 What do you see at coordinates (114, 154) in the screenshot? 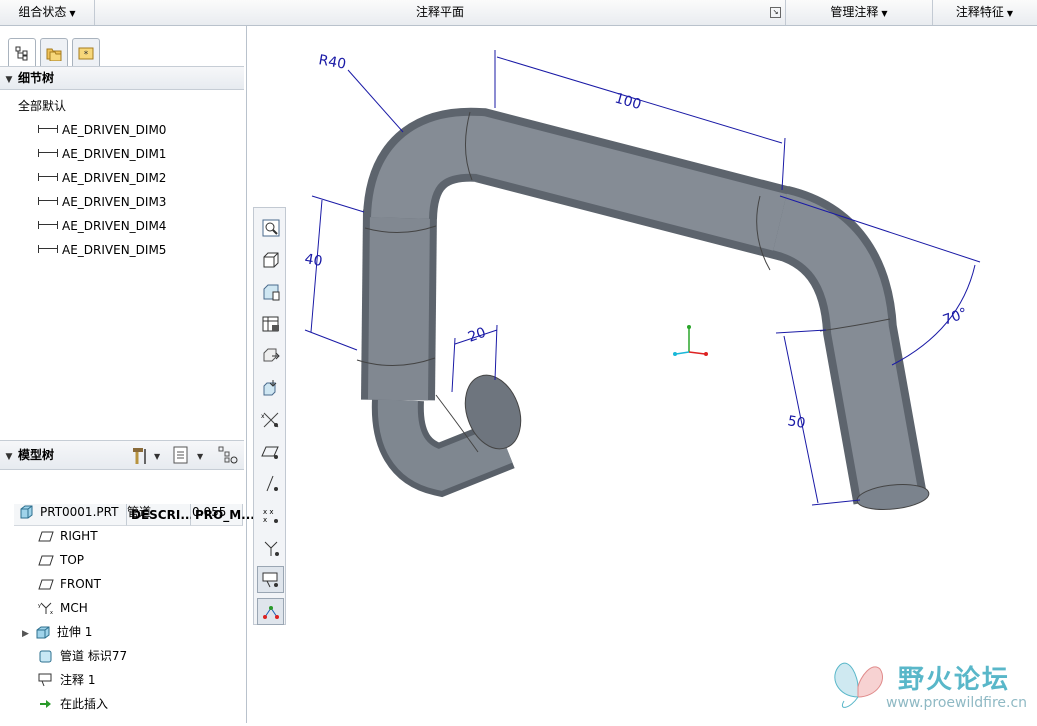
I see `detail-tree-item-label: AE_DRIVEN_DIM1` at bounding box center [114, 154].